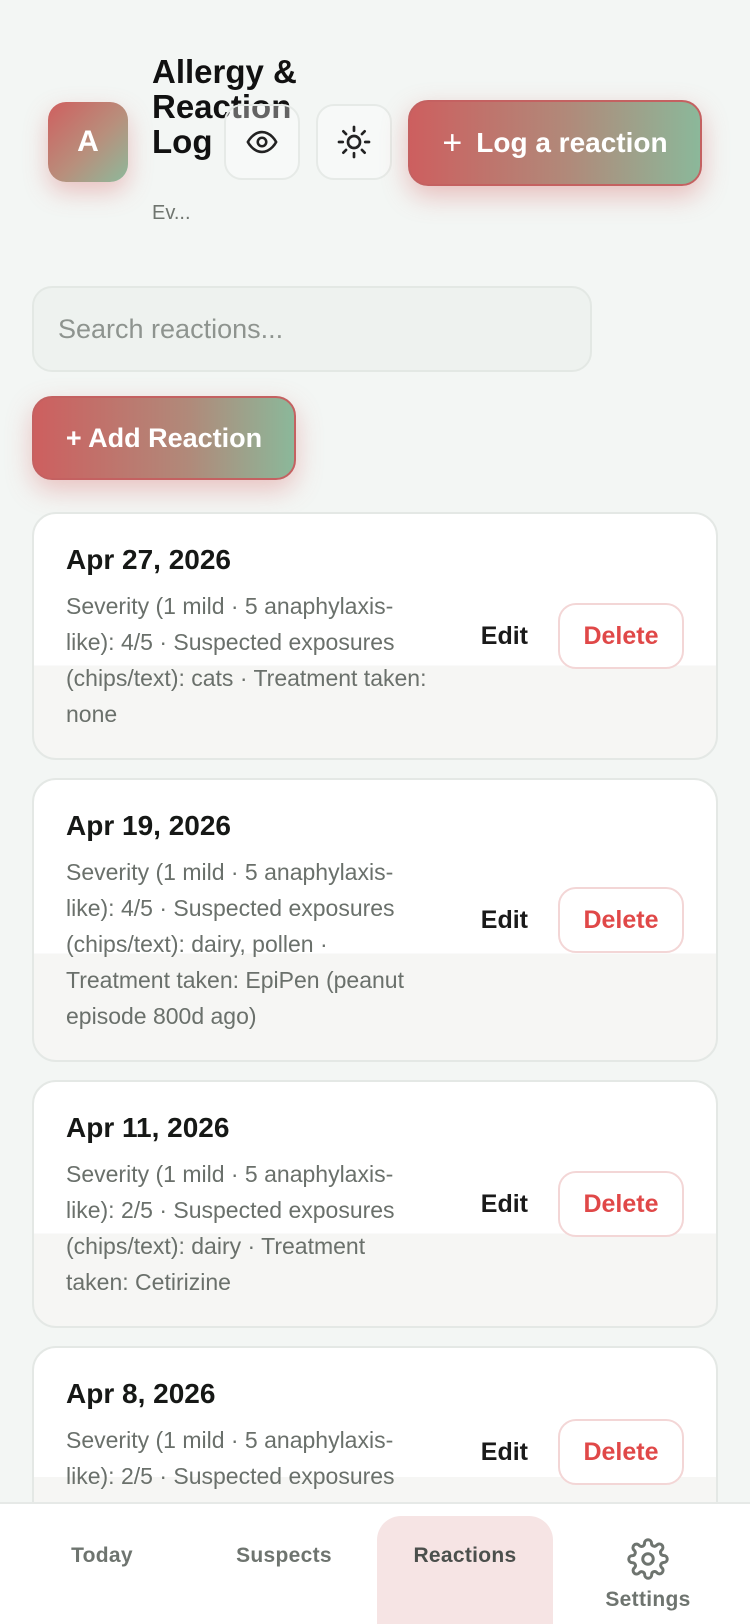 The image size is (750, 1624). What do you see at coordinates (572, 142) in the screenshot?
I see `log-reaction-label: Log a reaction` at bounding box center [572, 142].